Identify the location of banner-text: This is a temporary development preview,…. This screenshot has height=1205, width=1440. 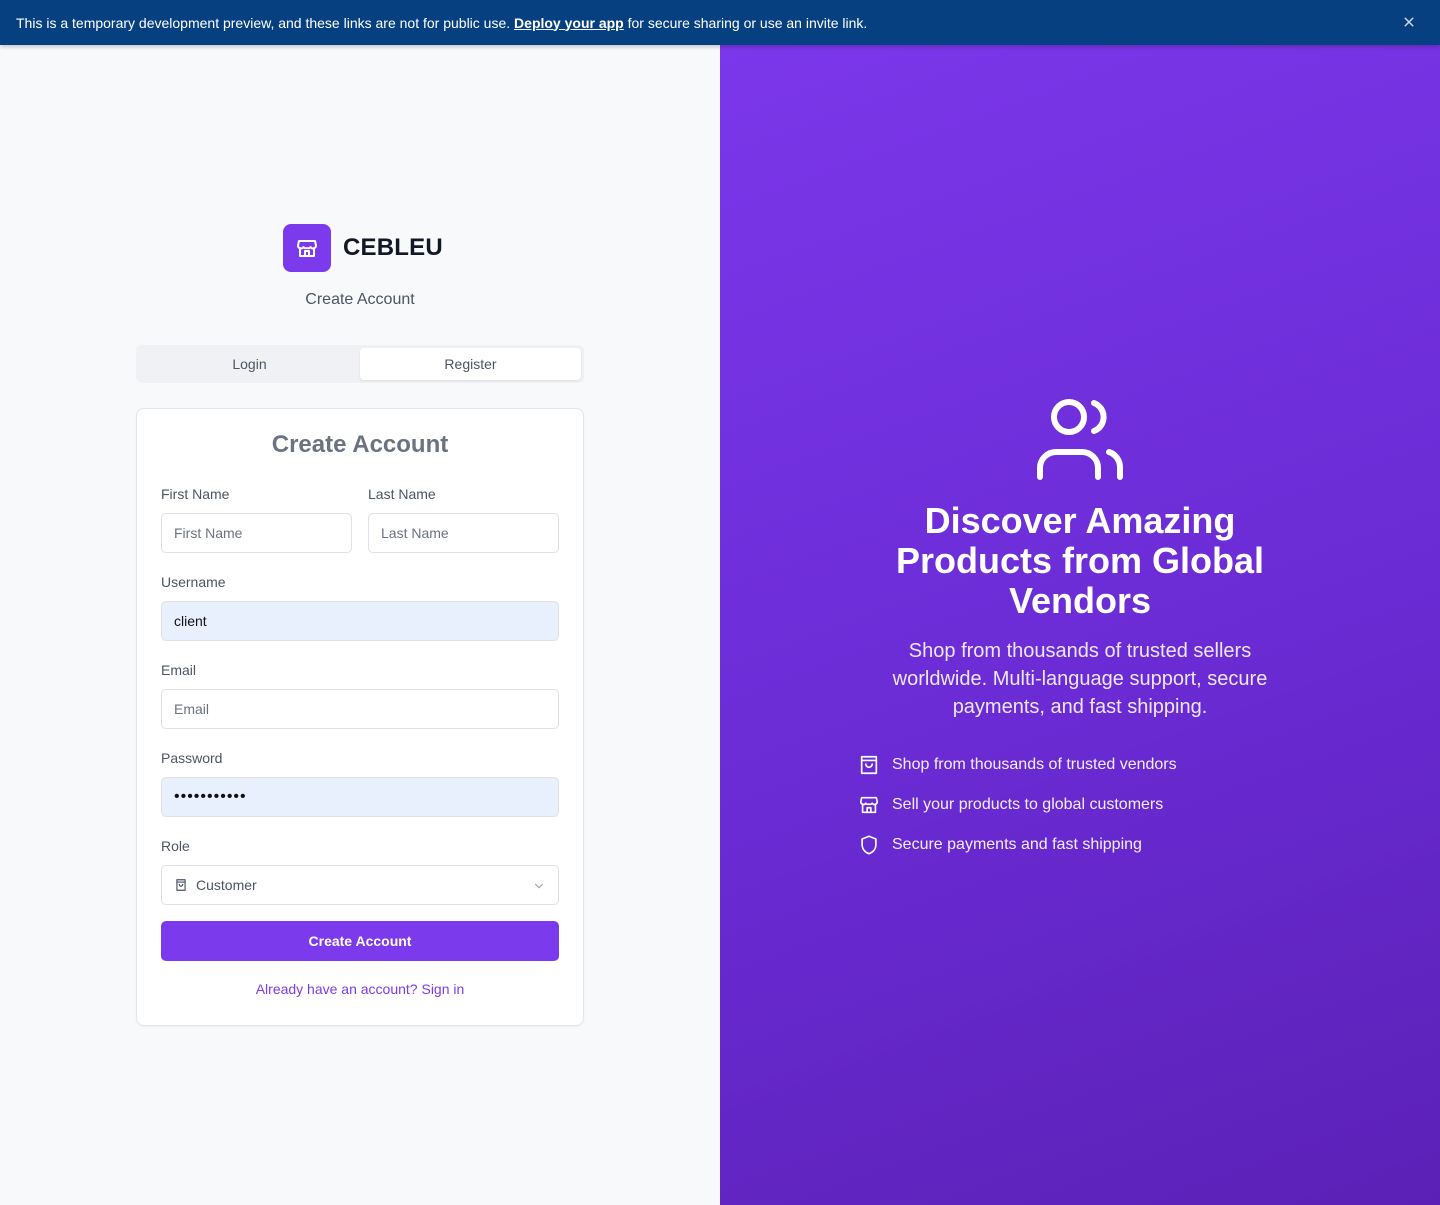
(265, 22).